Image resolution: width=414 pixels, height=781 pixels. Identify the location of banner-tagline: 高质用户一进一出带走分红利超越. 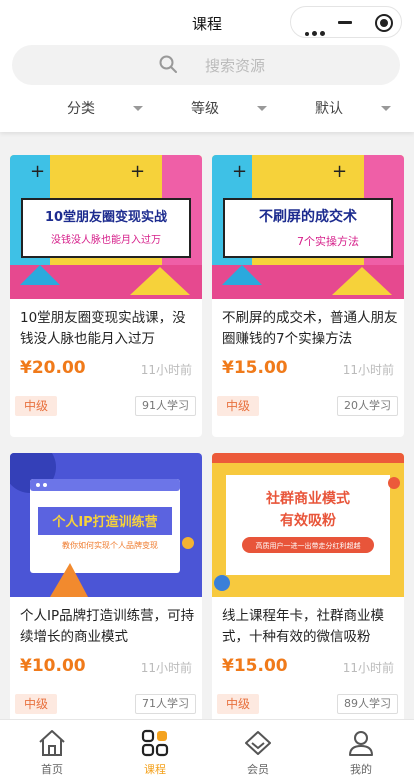
(308, 545).